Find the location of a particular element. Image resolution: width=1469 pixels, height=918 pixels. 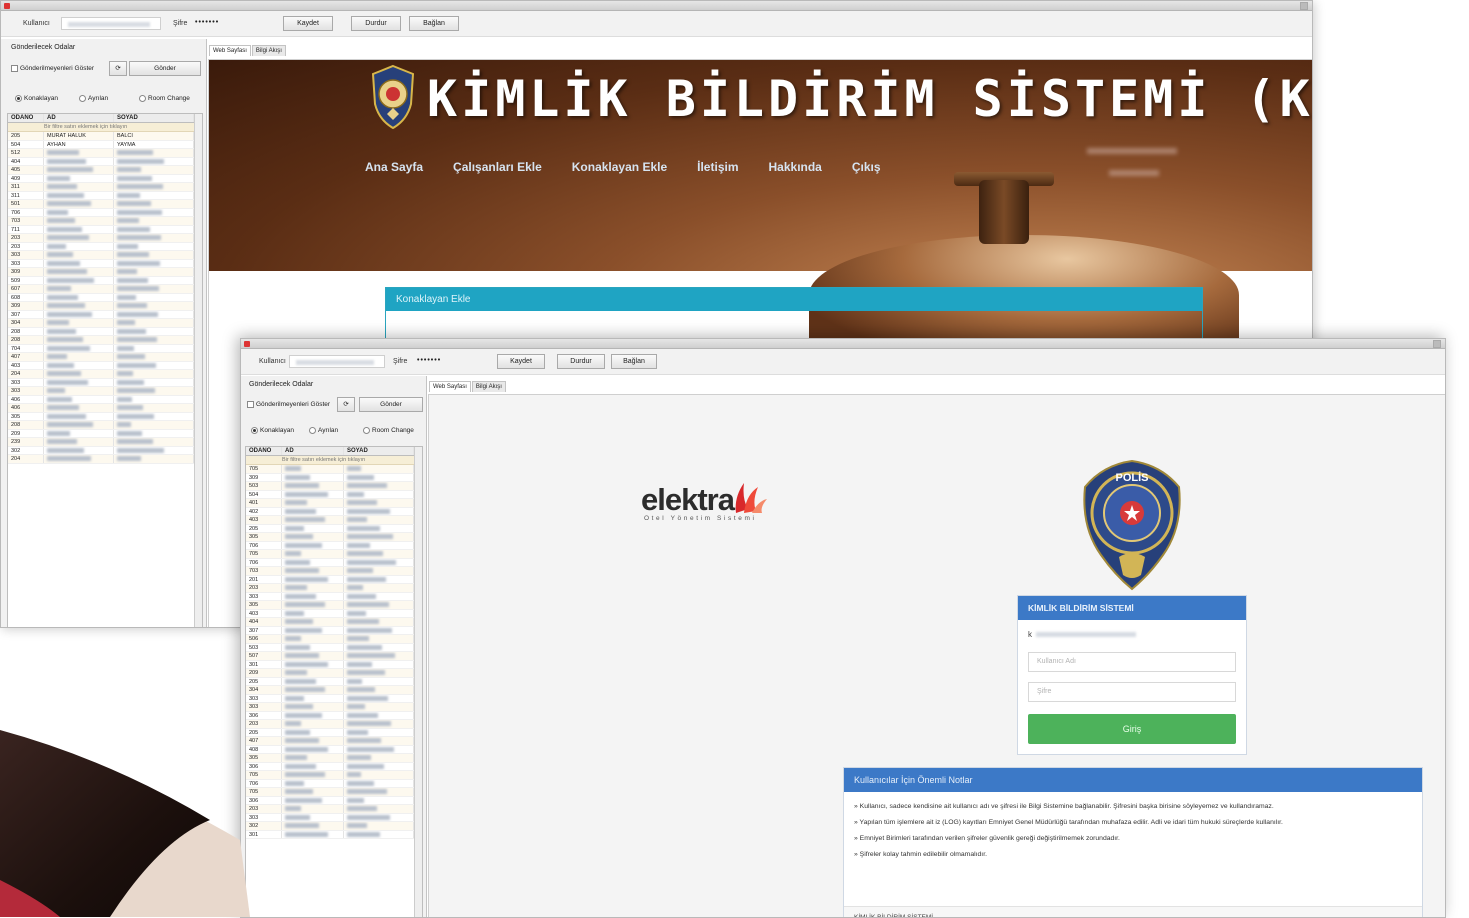

table-row: 507 is located at coordinates (334, 656).